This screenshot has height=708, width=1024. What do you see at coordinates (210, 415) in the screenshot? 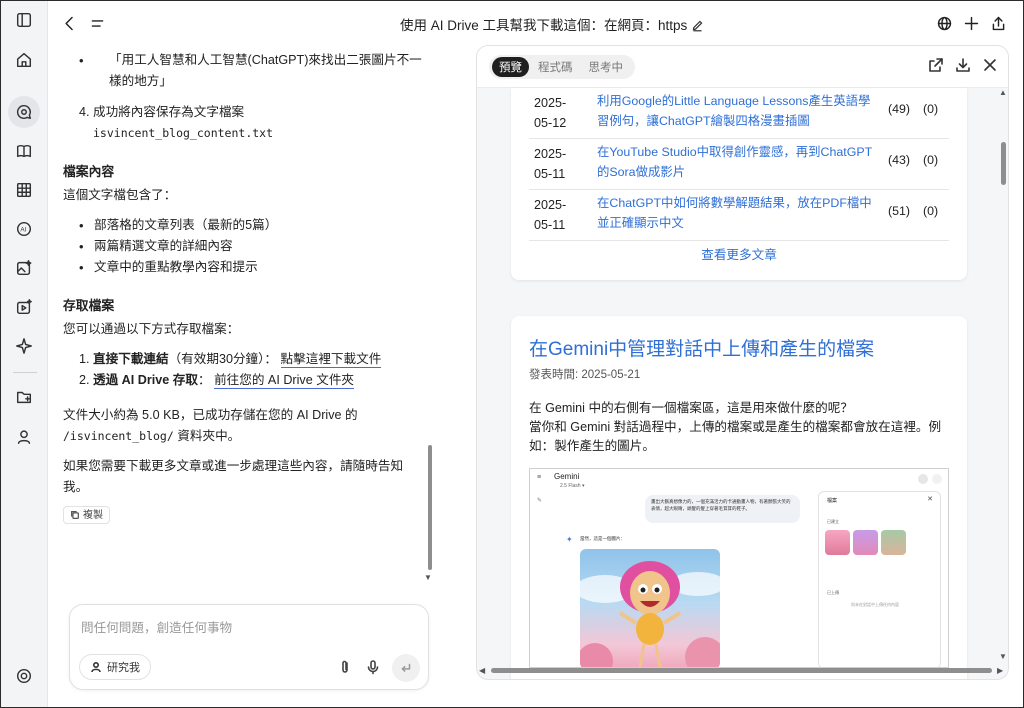
I see `paragraph-text: 文件大小約為 5.0 KB，已成功存儲在您的 AI Drive 的` at bounding box center [210, 415].